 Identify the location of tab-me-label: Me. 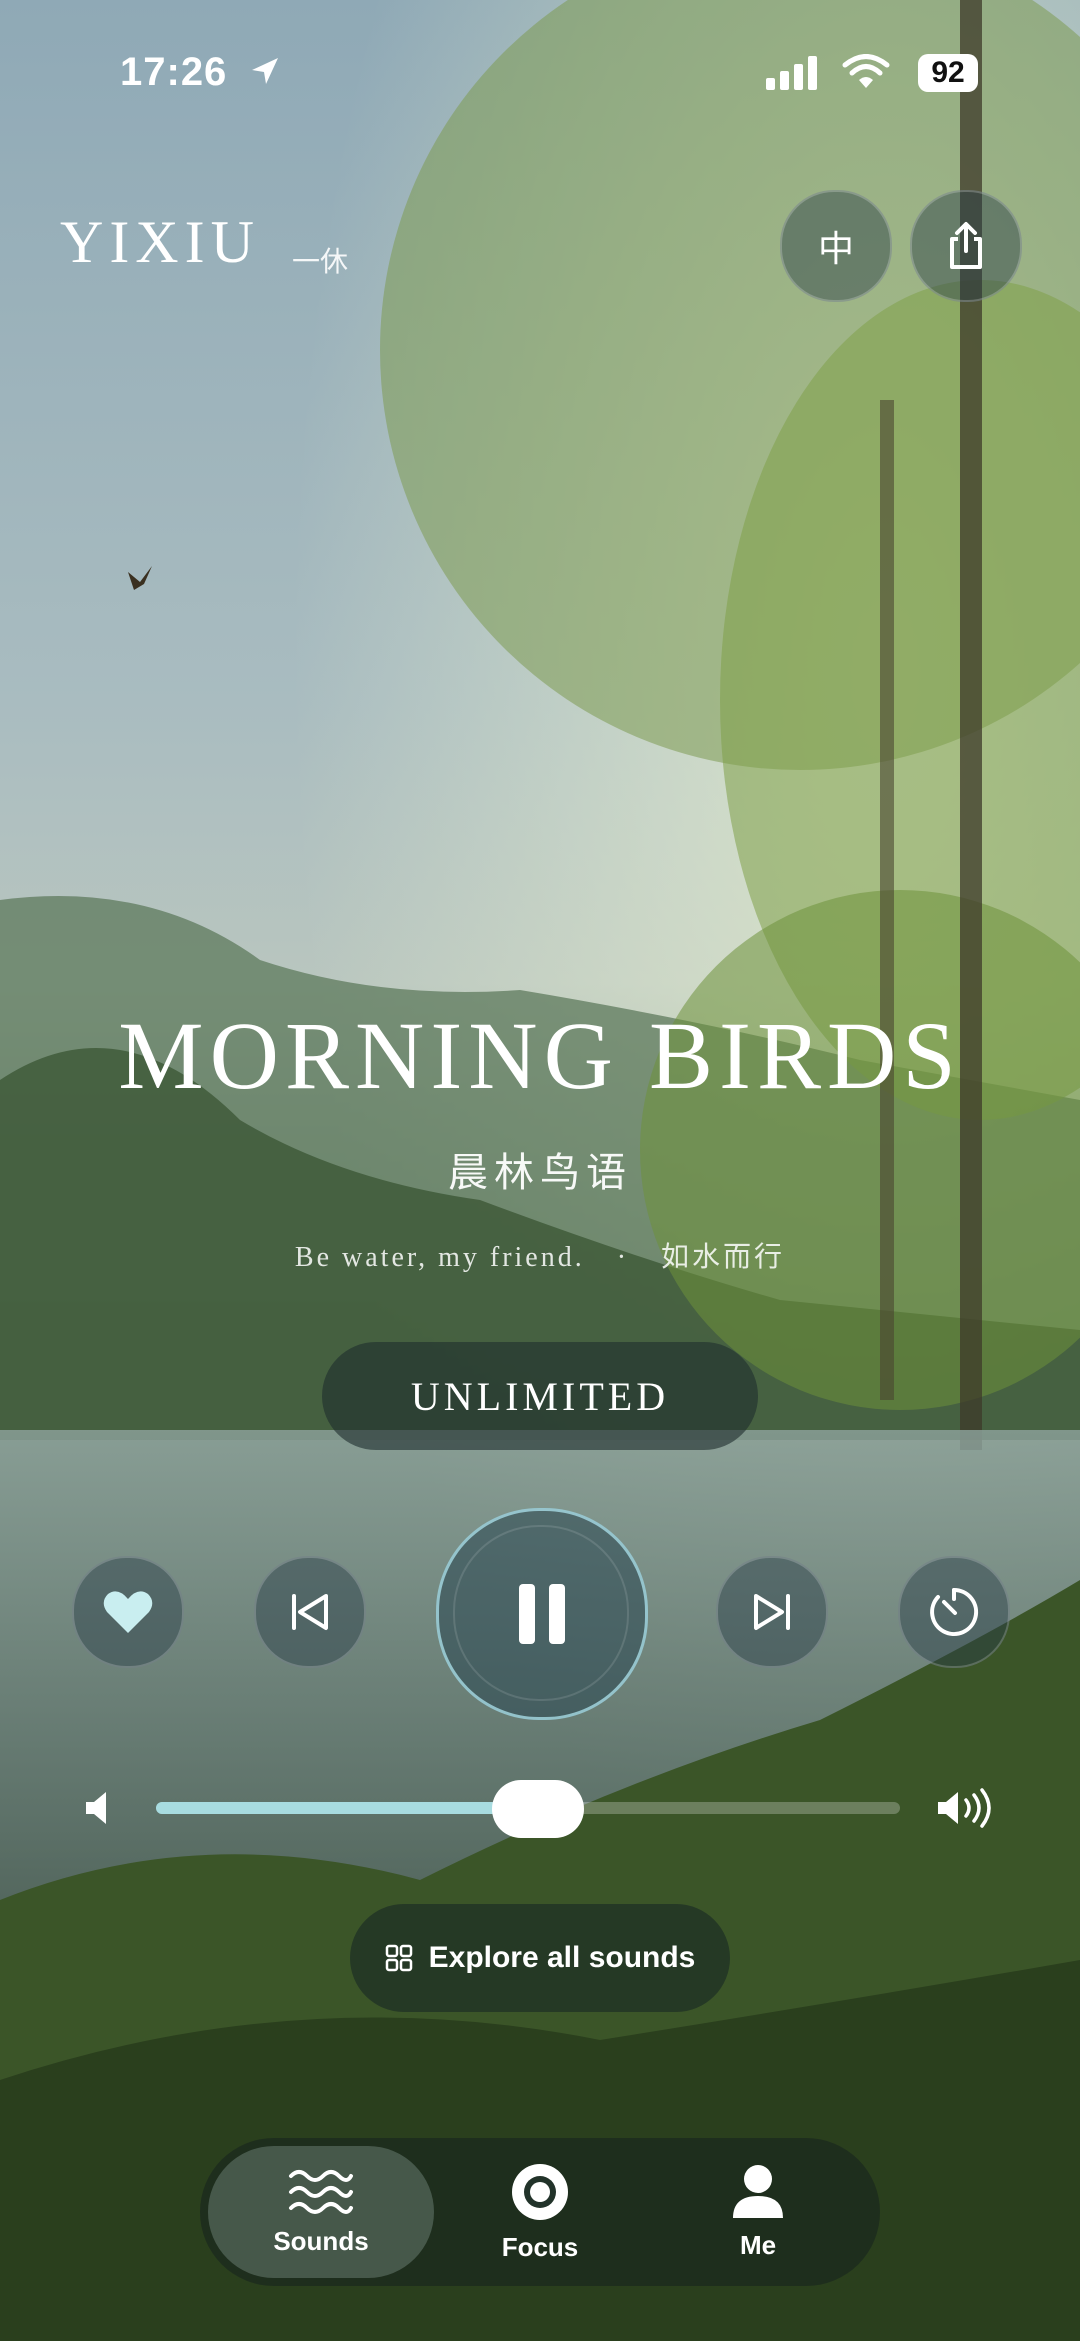
(758, 2244).